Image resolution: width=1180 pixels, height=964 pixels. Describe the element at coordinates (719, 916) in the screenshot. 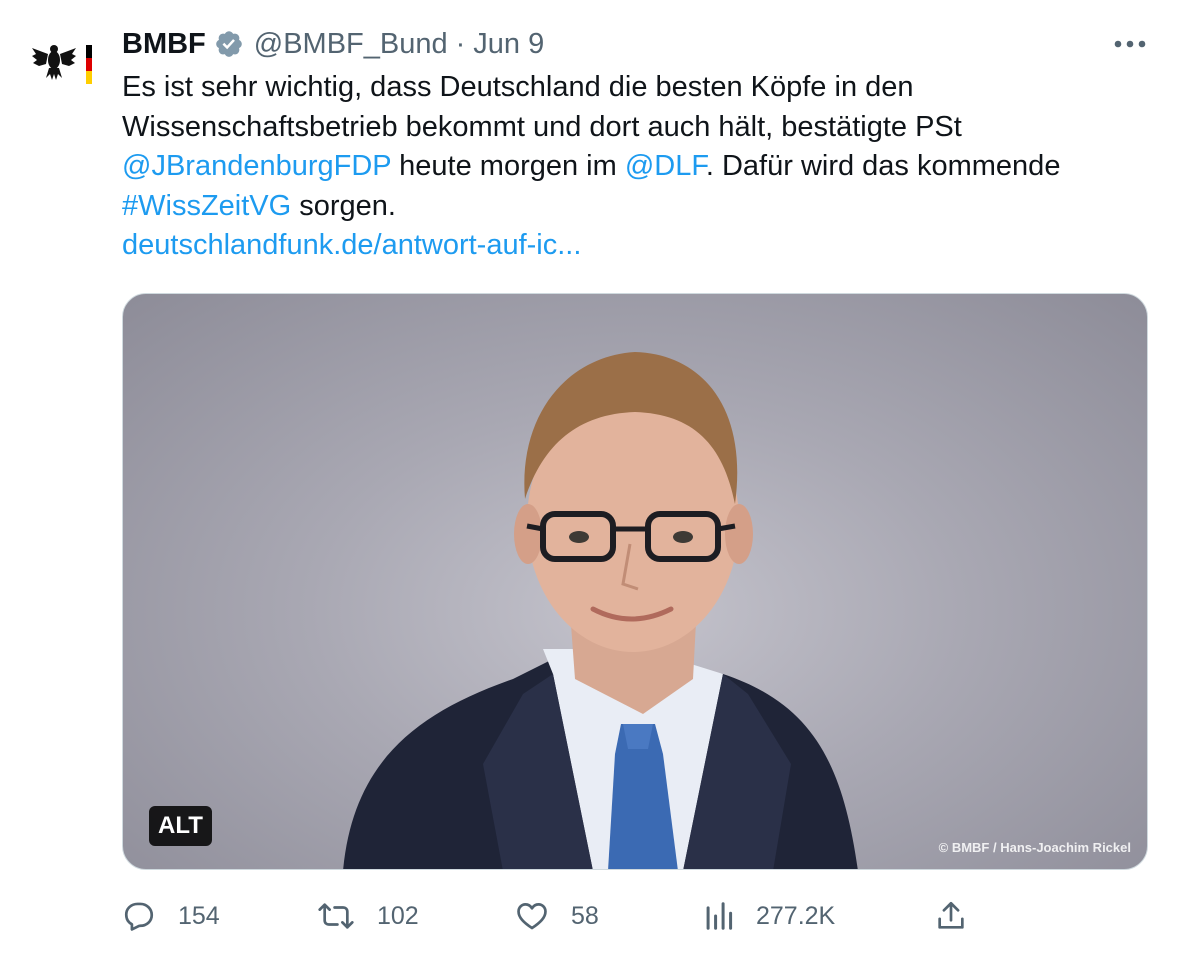

I see `analytics-bars-icon` at that location.